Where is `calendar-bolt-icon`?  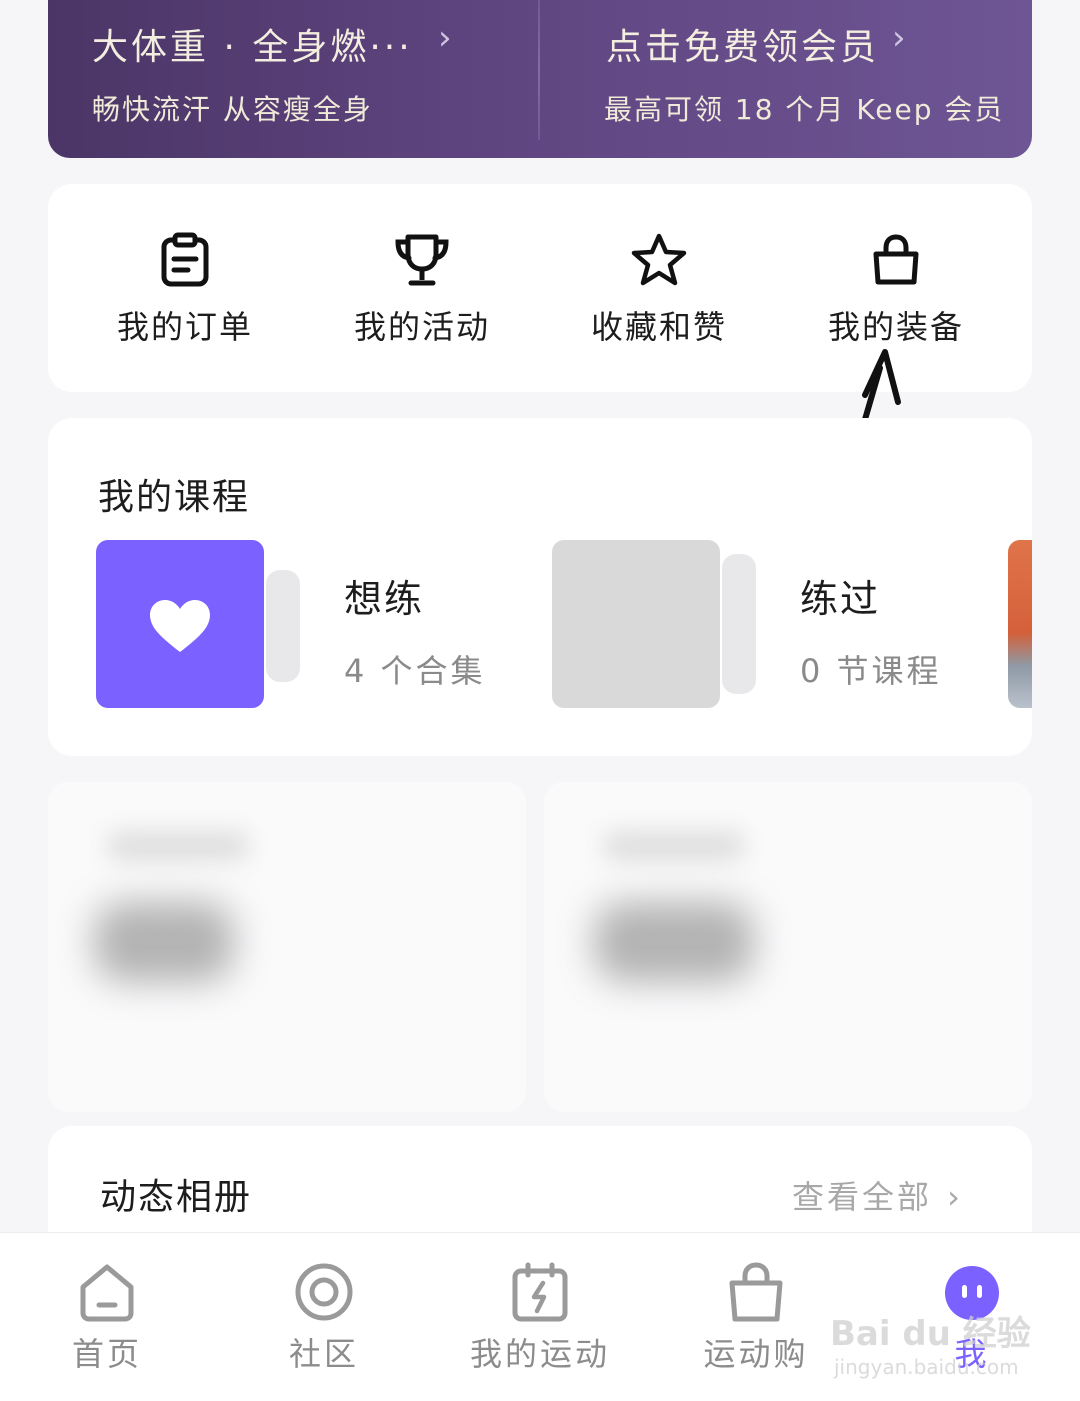 calendar-bolt-icon is located at coordinates (540, 1292).